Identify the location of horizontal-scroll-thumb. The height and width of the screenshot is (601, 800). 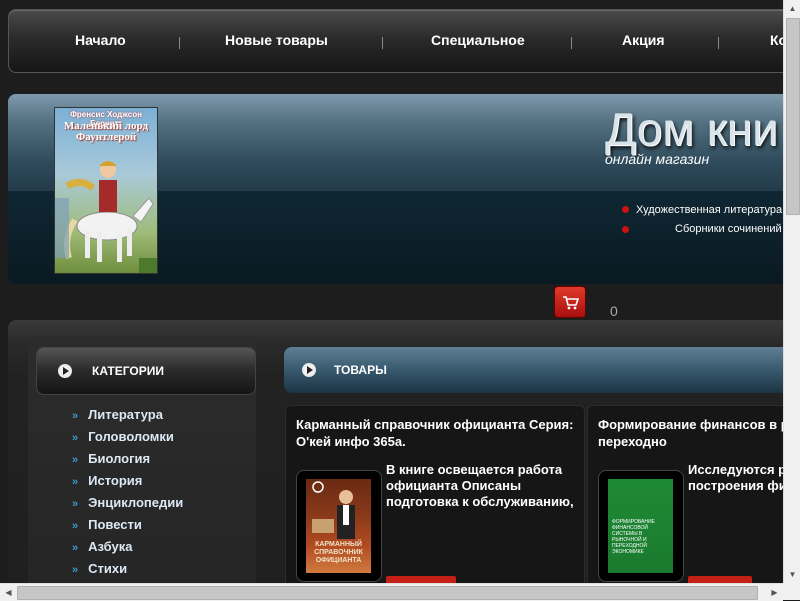
(387, 593).